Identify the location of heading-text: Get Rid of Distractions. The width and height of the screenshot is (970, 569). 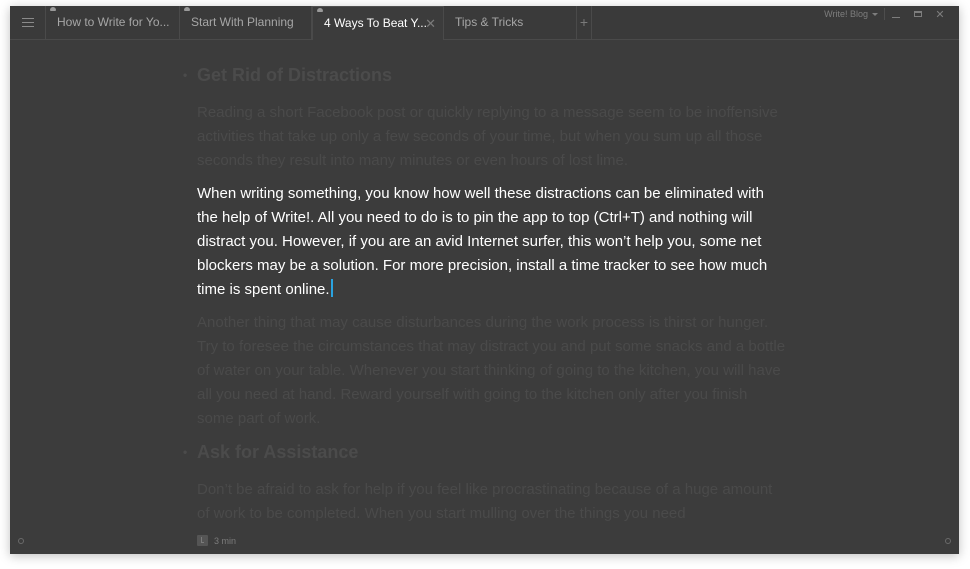
(295, 75).